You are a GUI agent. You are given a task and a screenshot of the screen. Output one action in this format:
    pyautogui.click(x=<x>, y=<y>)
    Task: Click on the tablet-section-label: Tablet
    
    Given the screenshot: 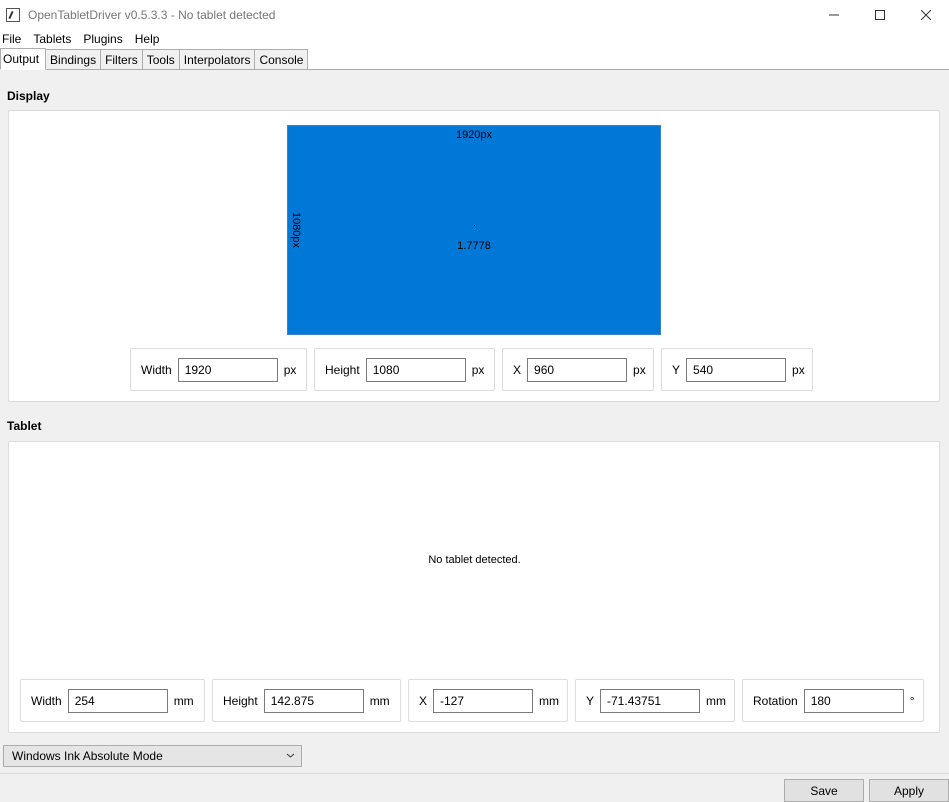 What is the action you would take?
    pyautogui.click(x=24, y=426)
    